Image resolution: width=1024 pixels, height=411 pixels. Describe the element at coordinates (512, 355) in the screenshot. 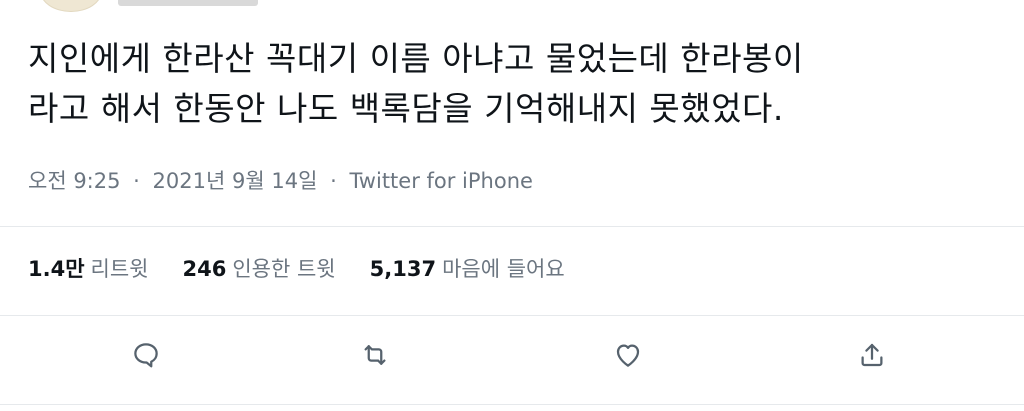

I see `tweet-actions` at that location.